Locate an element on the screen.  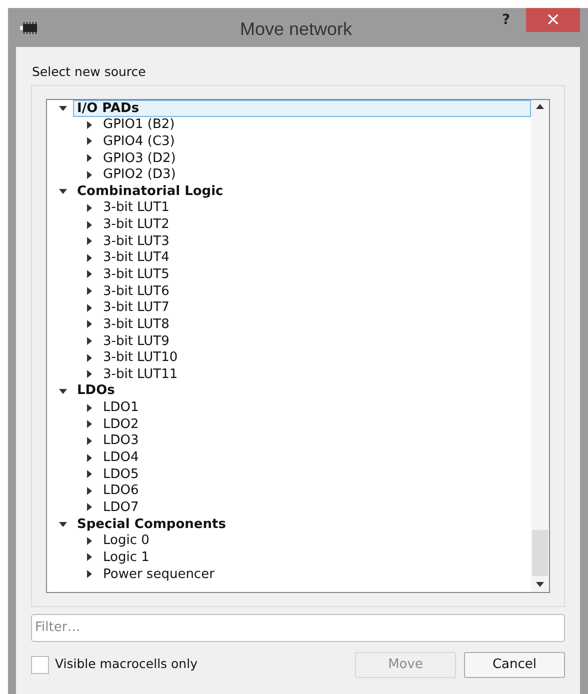
tree-item: LDO4 is located at coordinates (121, 457).